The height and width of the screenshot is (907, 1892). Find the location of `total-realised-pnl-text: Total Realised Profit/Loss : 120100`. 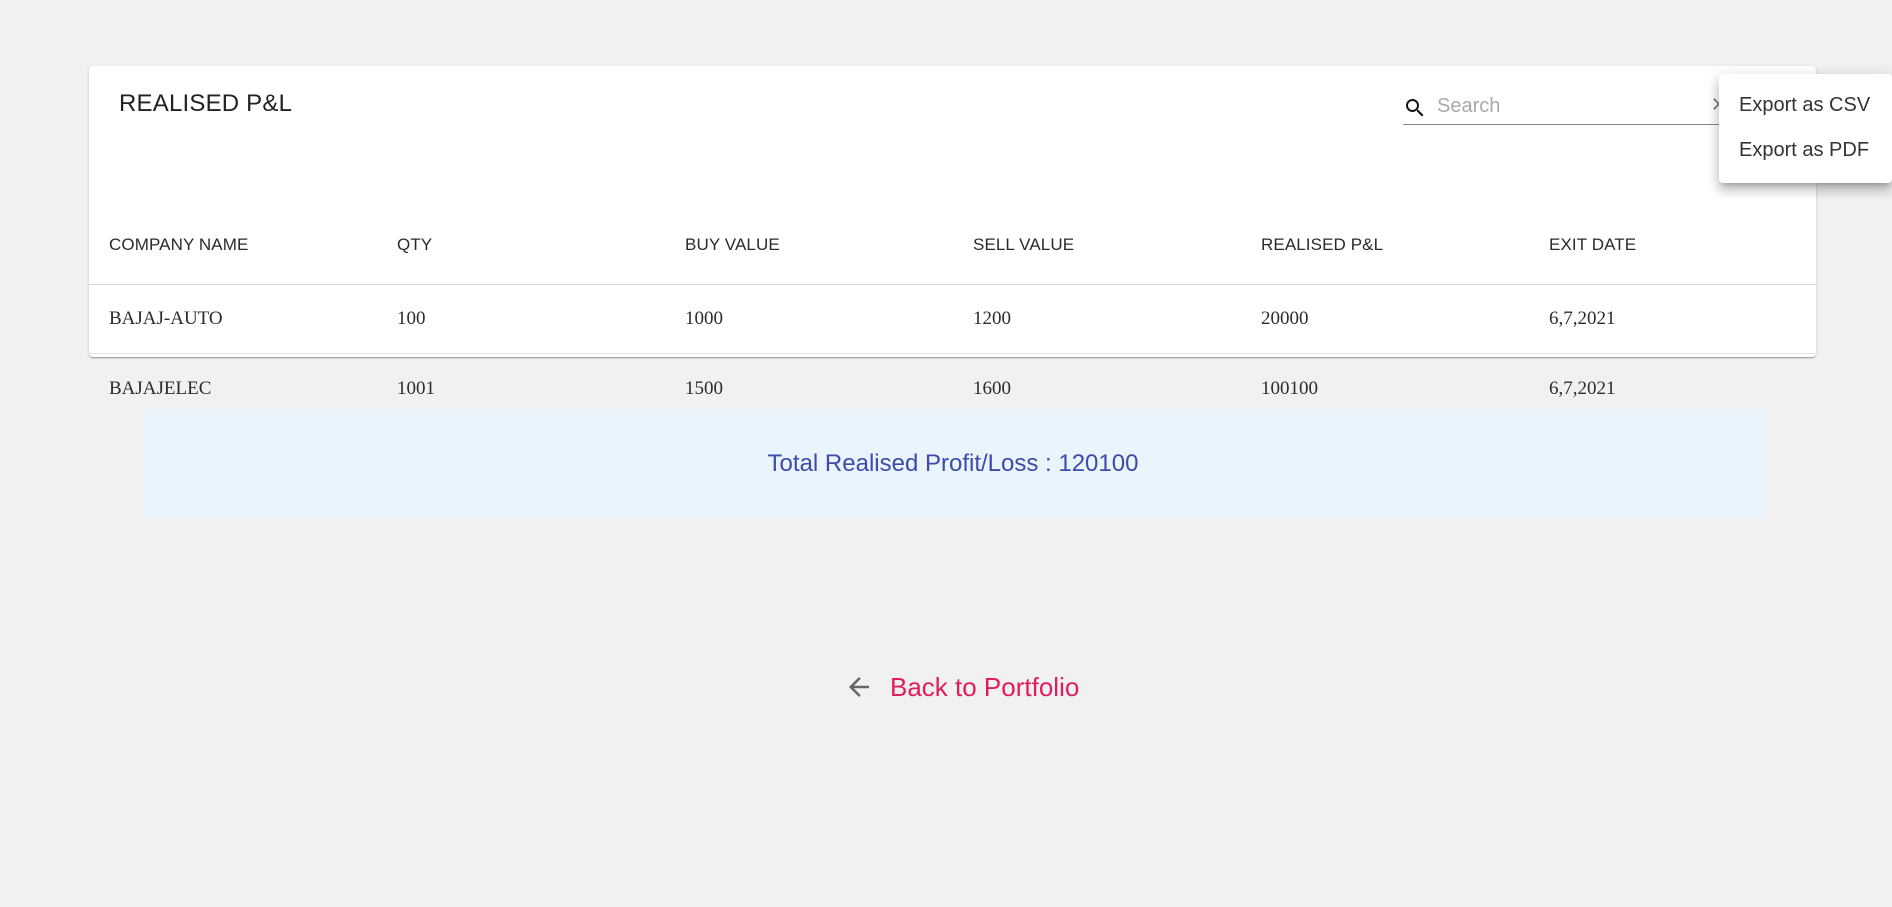

total-realised-pnl-text: Total Realised Profit/Loss : 120100 is located at coordinates (953, 463).